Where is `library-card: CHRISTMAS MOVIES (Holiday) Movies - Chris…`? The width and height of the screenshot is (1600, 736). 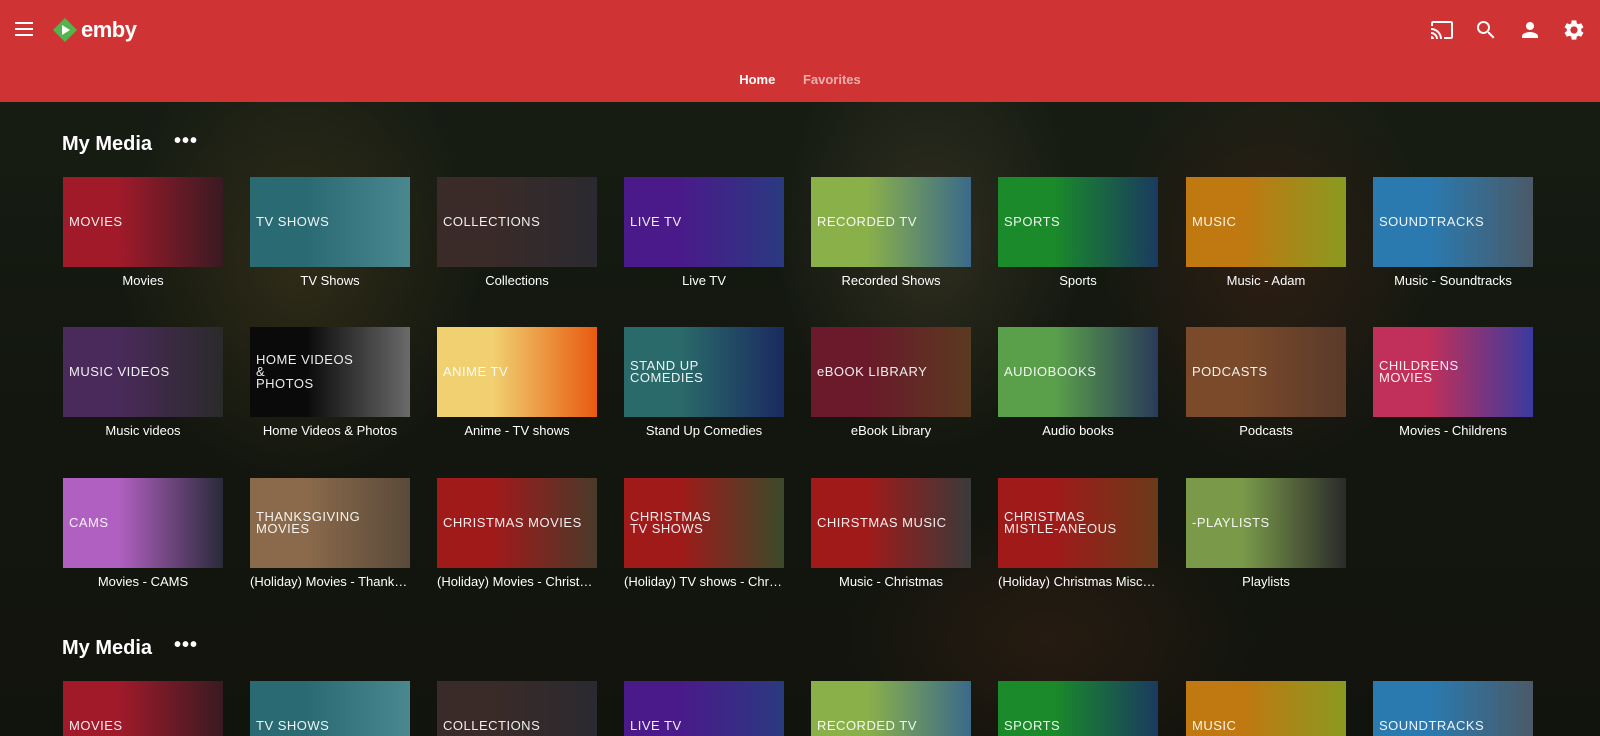
library-card: CHRISTMAS MOVIES (Holiday) Movies - Chris… is located at coordinates (517, 533).